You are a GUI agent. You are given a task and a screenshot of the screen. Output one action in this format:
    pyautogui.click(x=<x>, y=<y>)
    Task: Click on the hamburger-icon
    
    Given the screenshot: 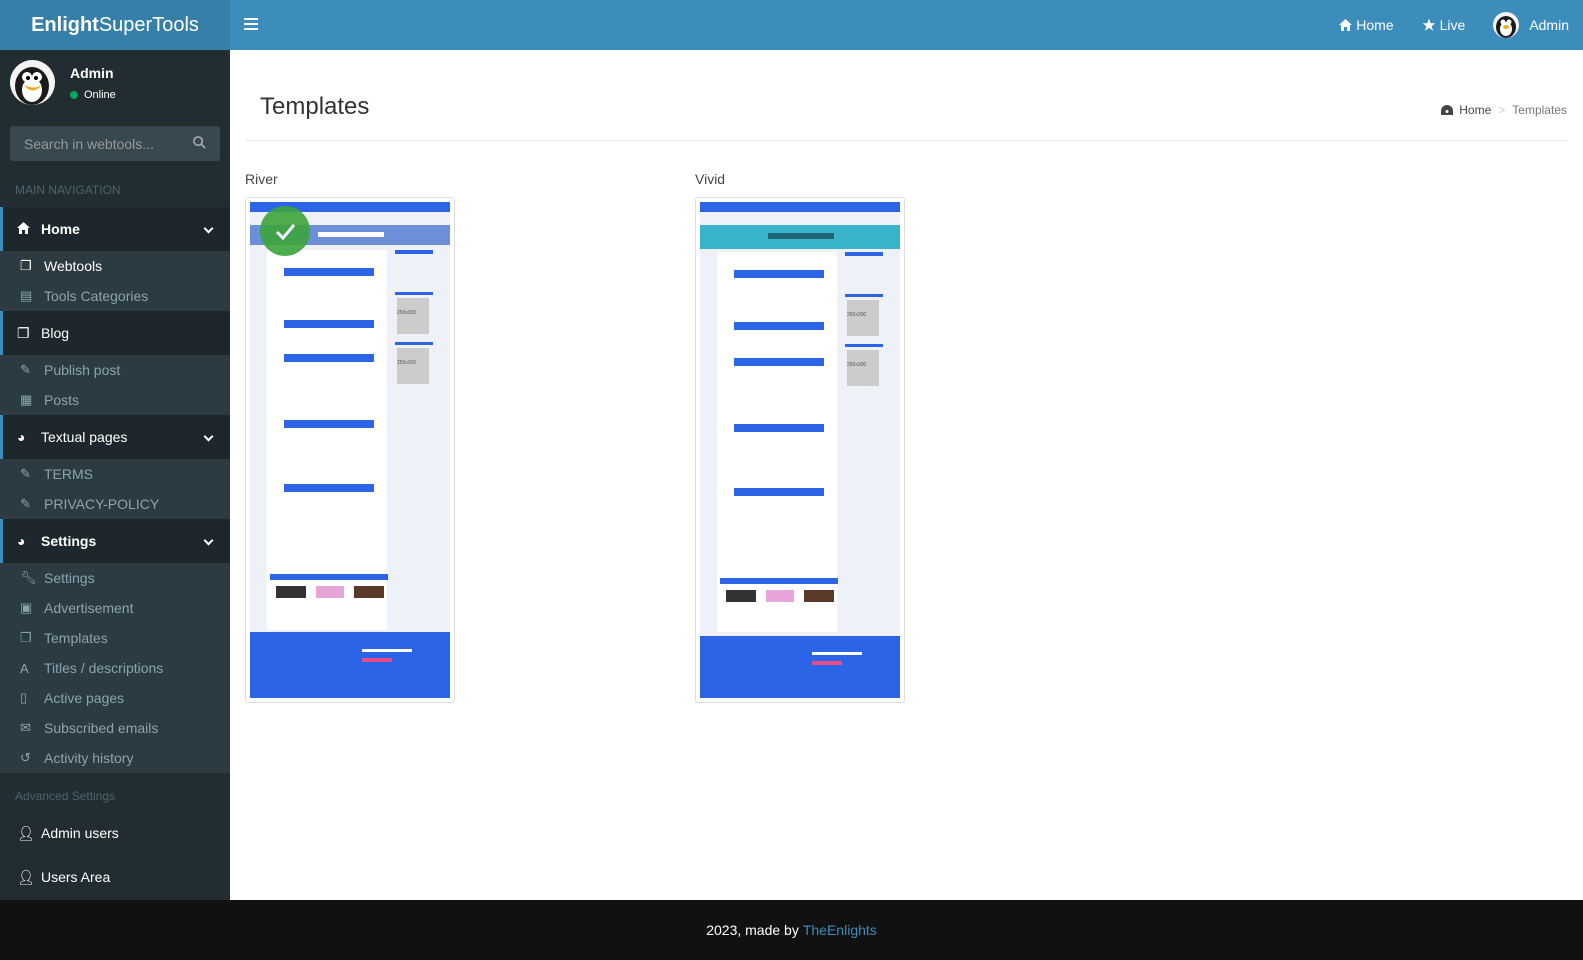 What is the action you would take?
    pyautogui.click(x=251, y=25)
    